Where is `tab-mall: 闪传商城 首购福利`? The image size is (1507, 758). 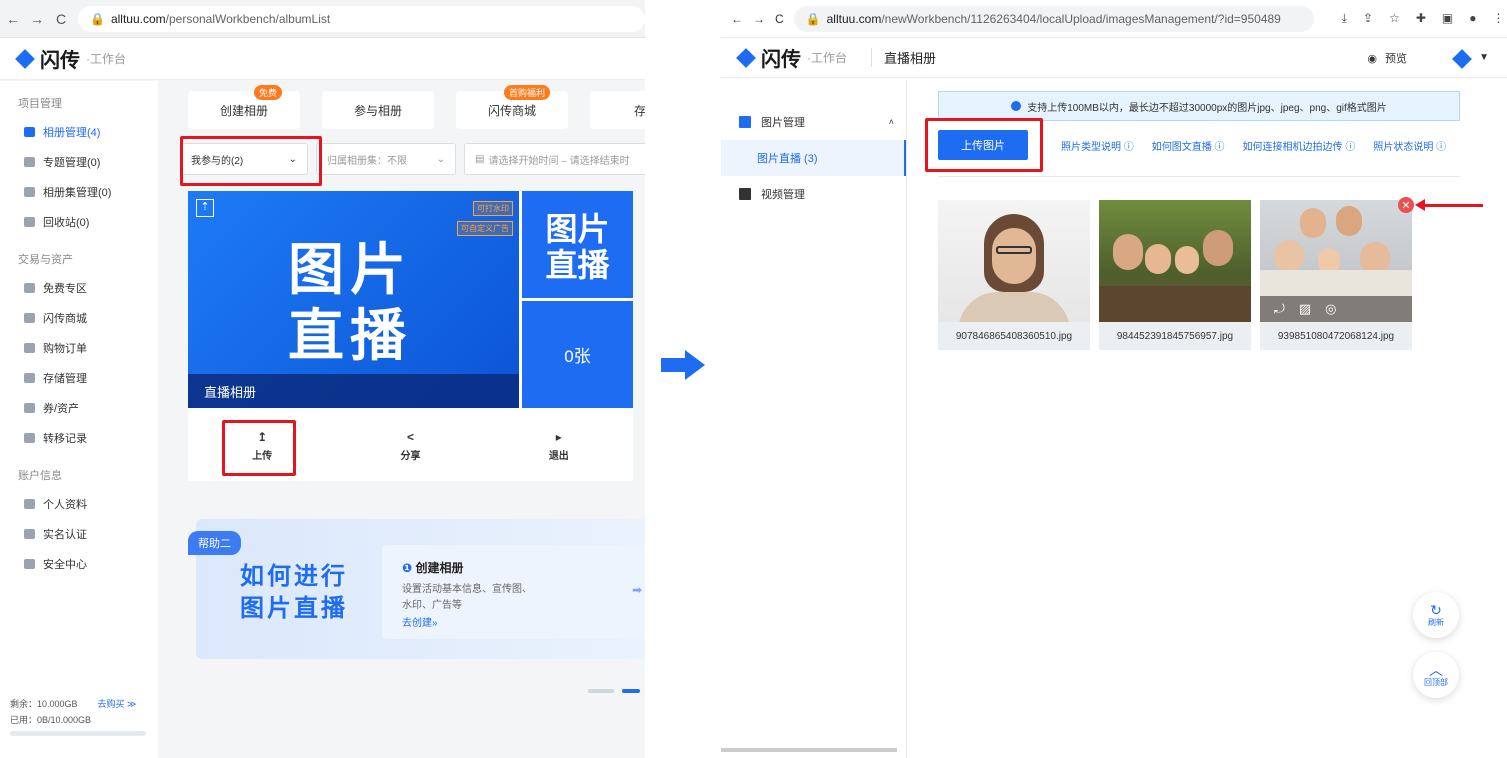
tab-mall: 闪传商城 首购福利 is located at coordinates (512, 107).